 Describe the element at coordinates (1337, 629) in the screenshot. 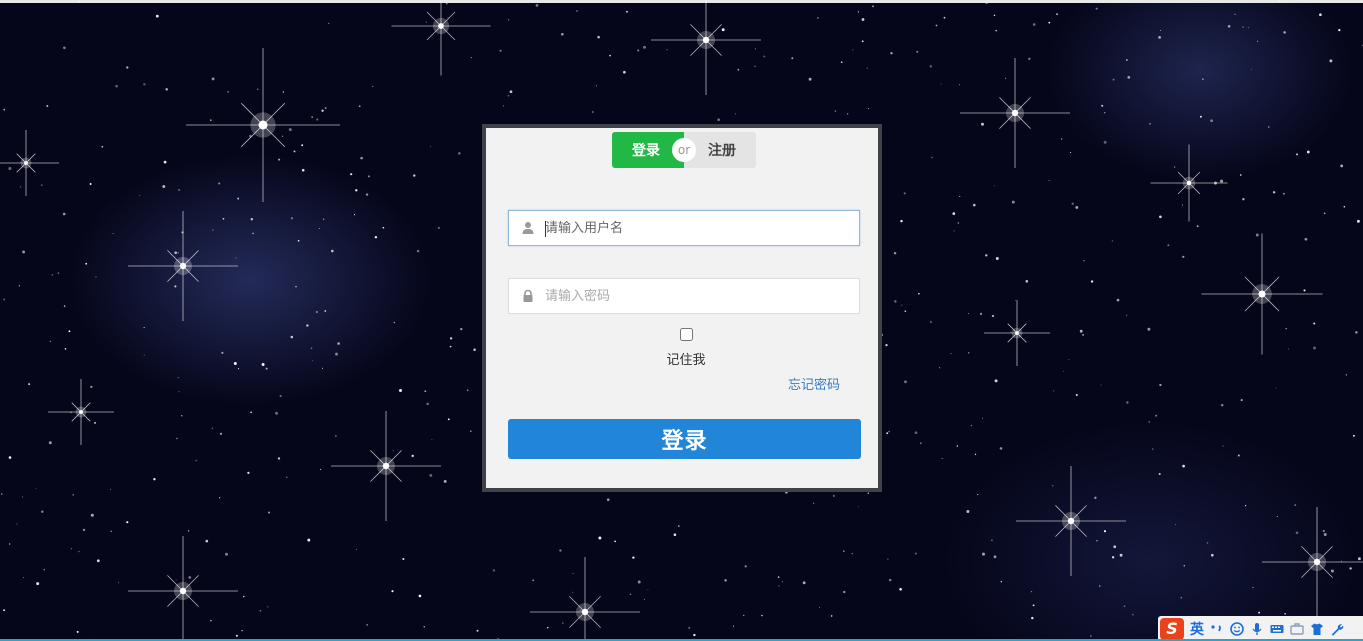

I see `settings-wrench-icon` at that location.